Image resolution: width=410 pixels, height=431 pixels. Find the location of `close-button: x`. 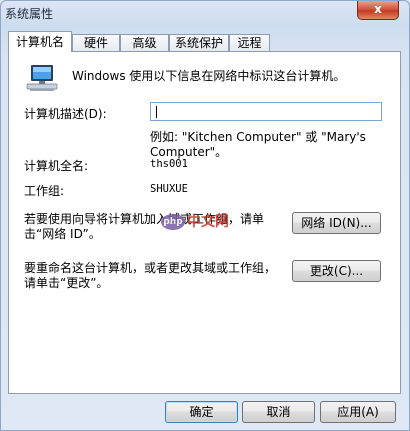

close-button: x is located at coordinates (378, 10).